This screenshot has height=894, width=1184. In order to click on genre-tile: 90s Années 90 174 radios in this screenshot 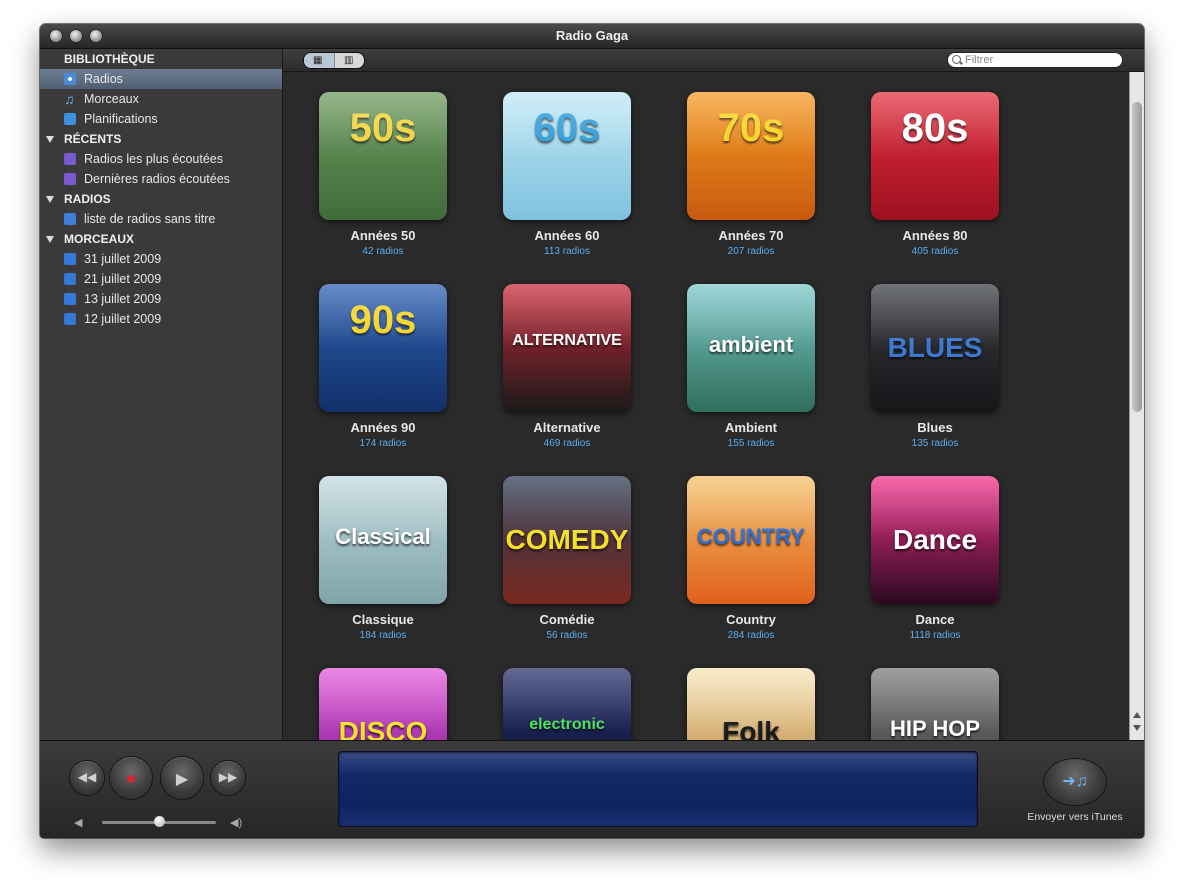, I will do `click(383, 359)`.